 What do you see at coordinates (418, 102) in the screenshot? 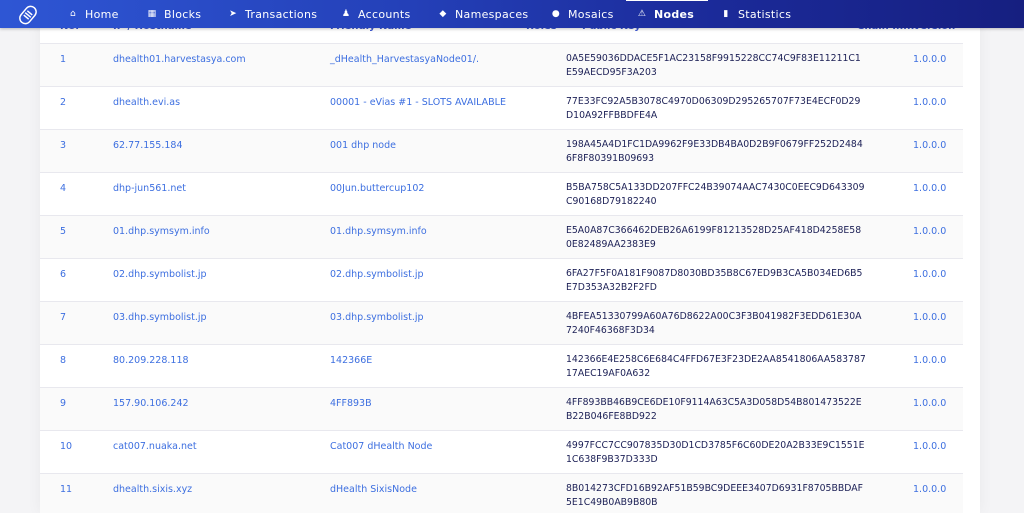
I see `row-friendly-name-link: 00001 - eVias #1 - SLOTS AVAILABLE` at bounding box center [418, 102].